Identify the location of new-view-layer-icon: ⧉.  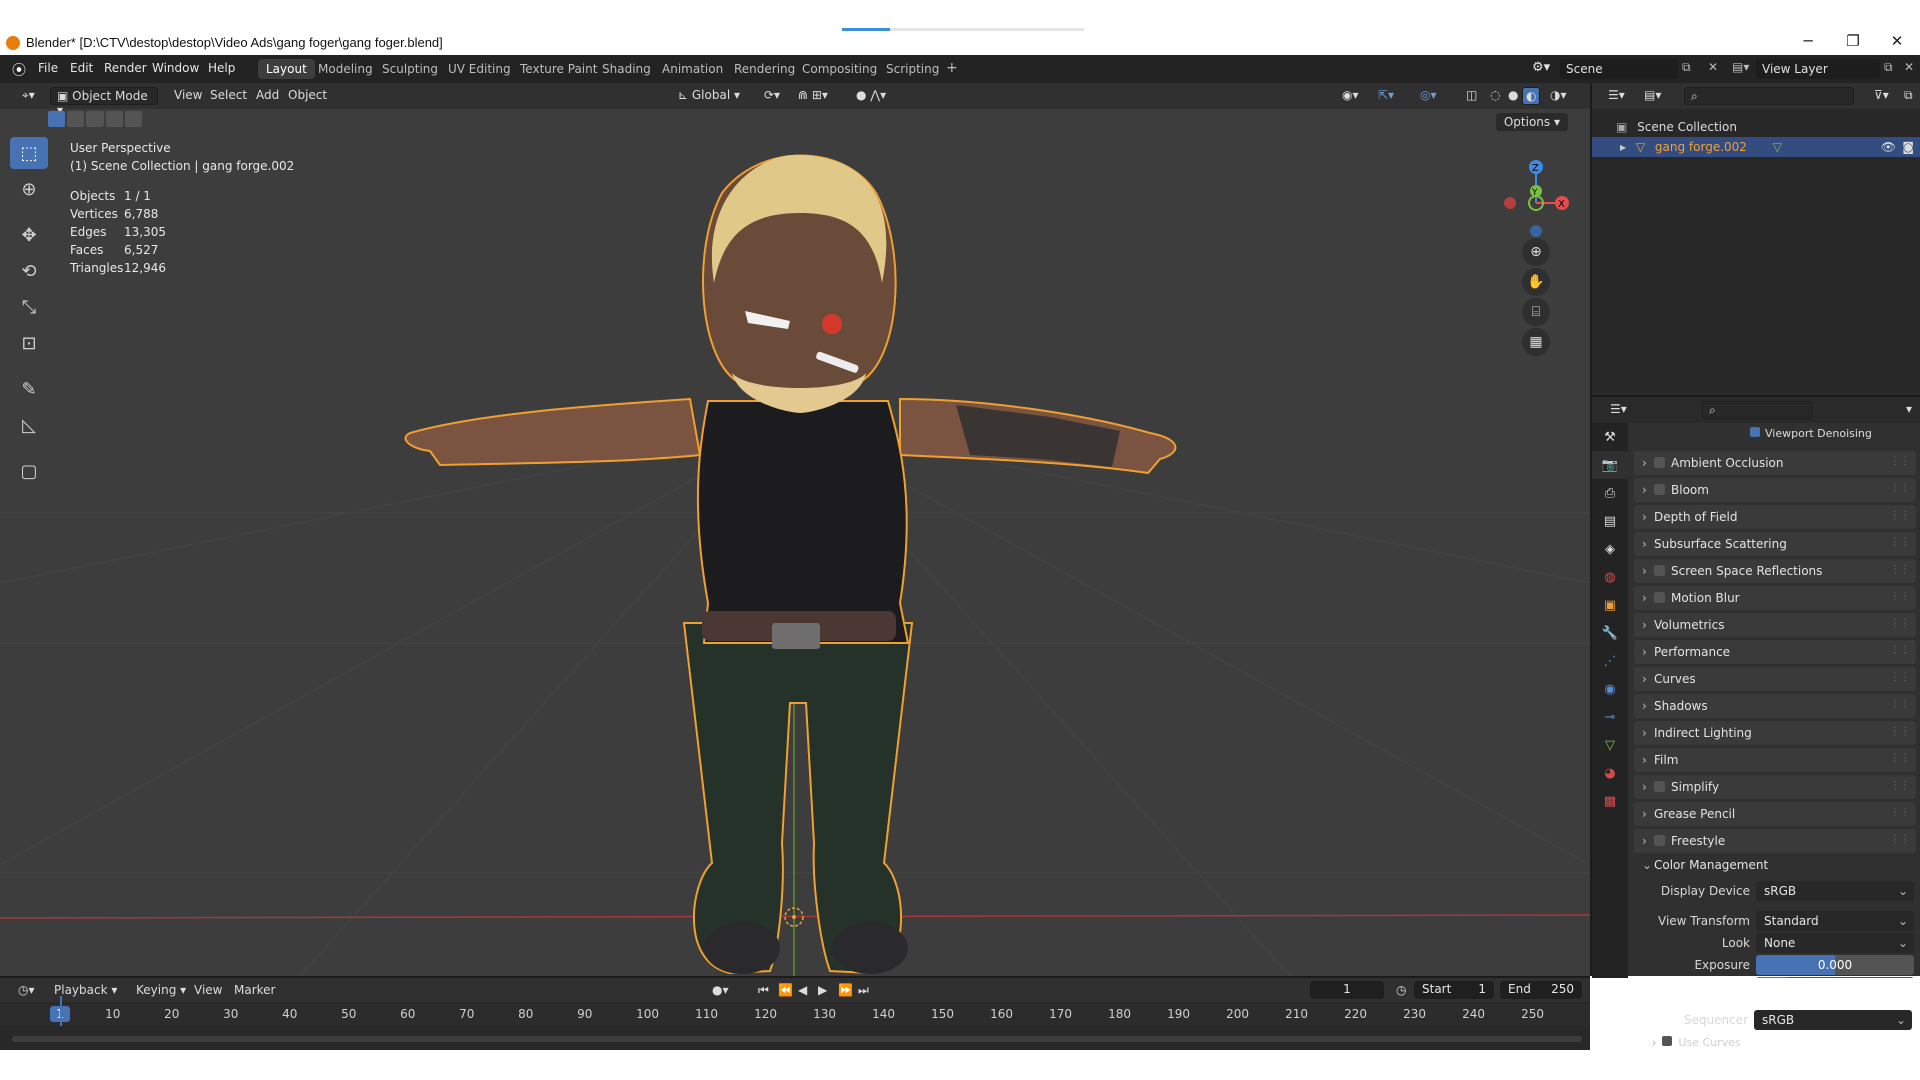
(1888, 67).